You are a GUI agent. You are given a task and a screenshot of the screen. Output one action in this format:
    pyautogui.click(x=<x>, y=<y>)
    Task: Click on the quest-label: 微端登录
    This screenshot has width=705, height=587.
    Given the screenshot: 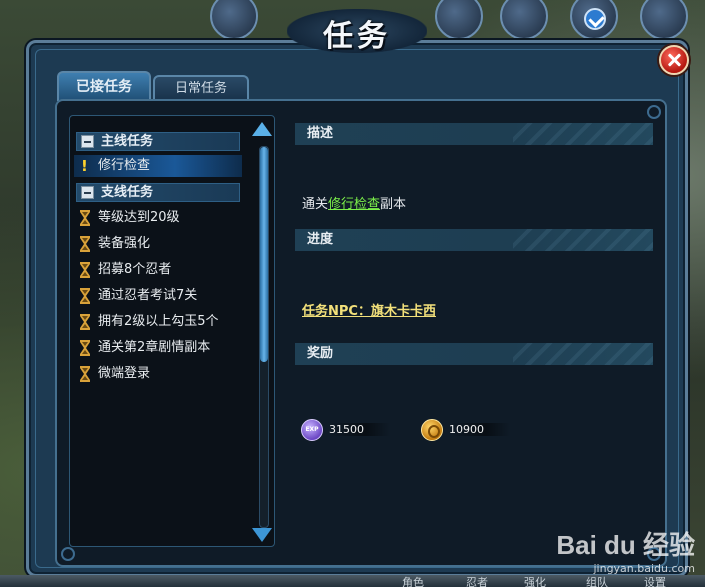 What is the action you would take?
    pyautogui.click(x=124, y=373)
    